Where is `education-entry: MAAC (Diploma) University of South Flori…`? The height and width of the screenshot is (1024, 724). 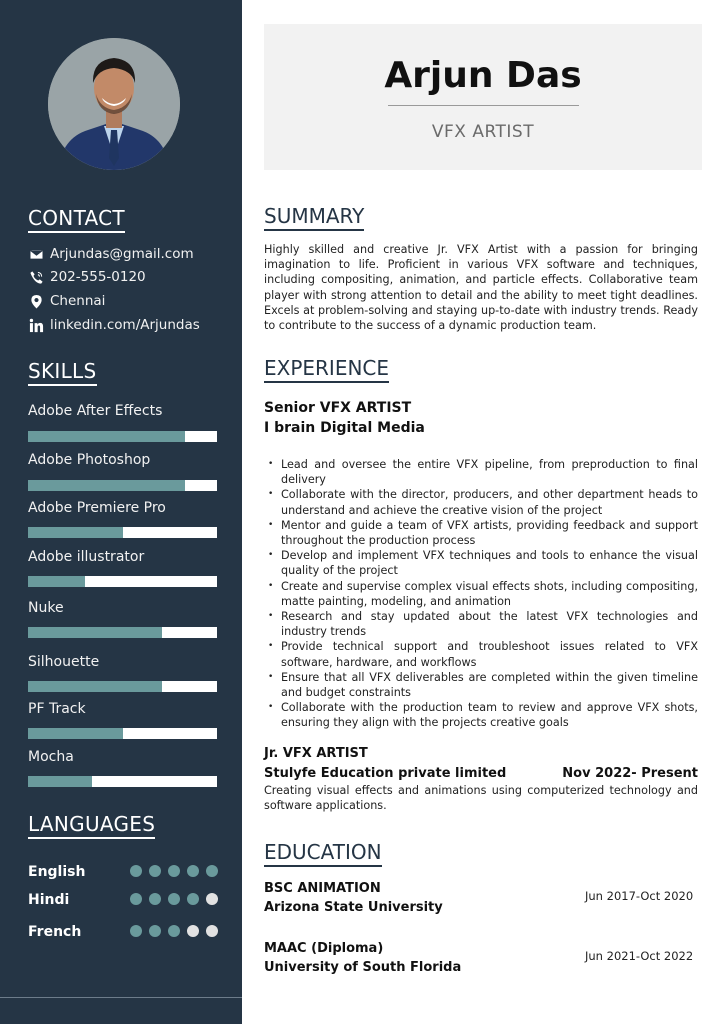
education-entry: MAAC (Diploma) University of South Flori… is located at coordinates (481, 958).